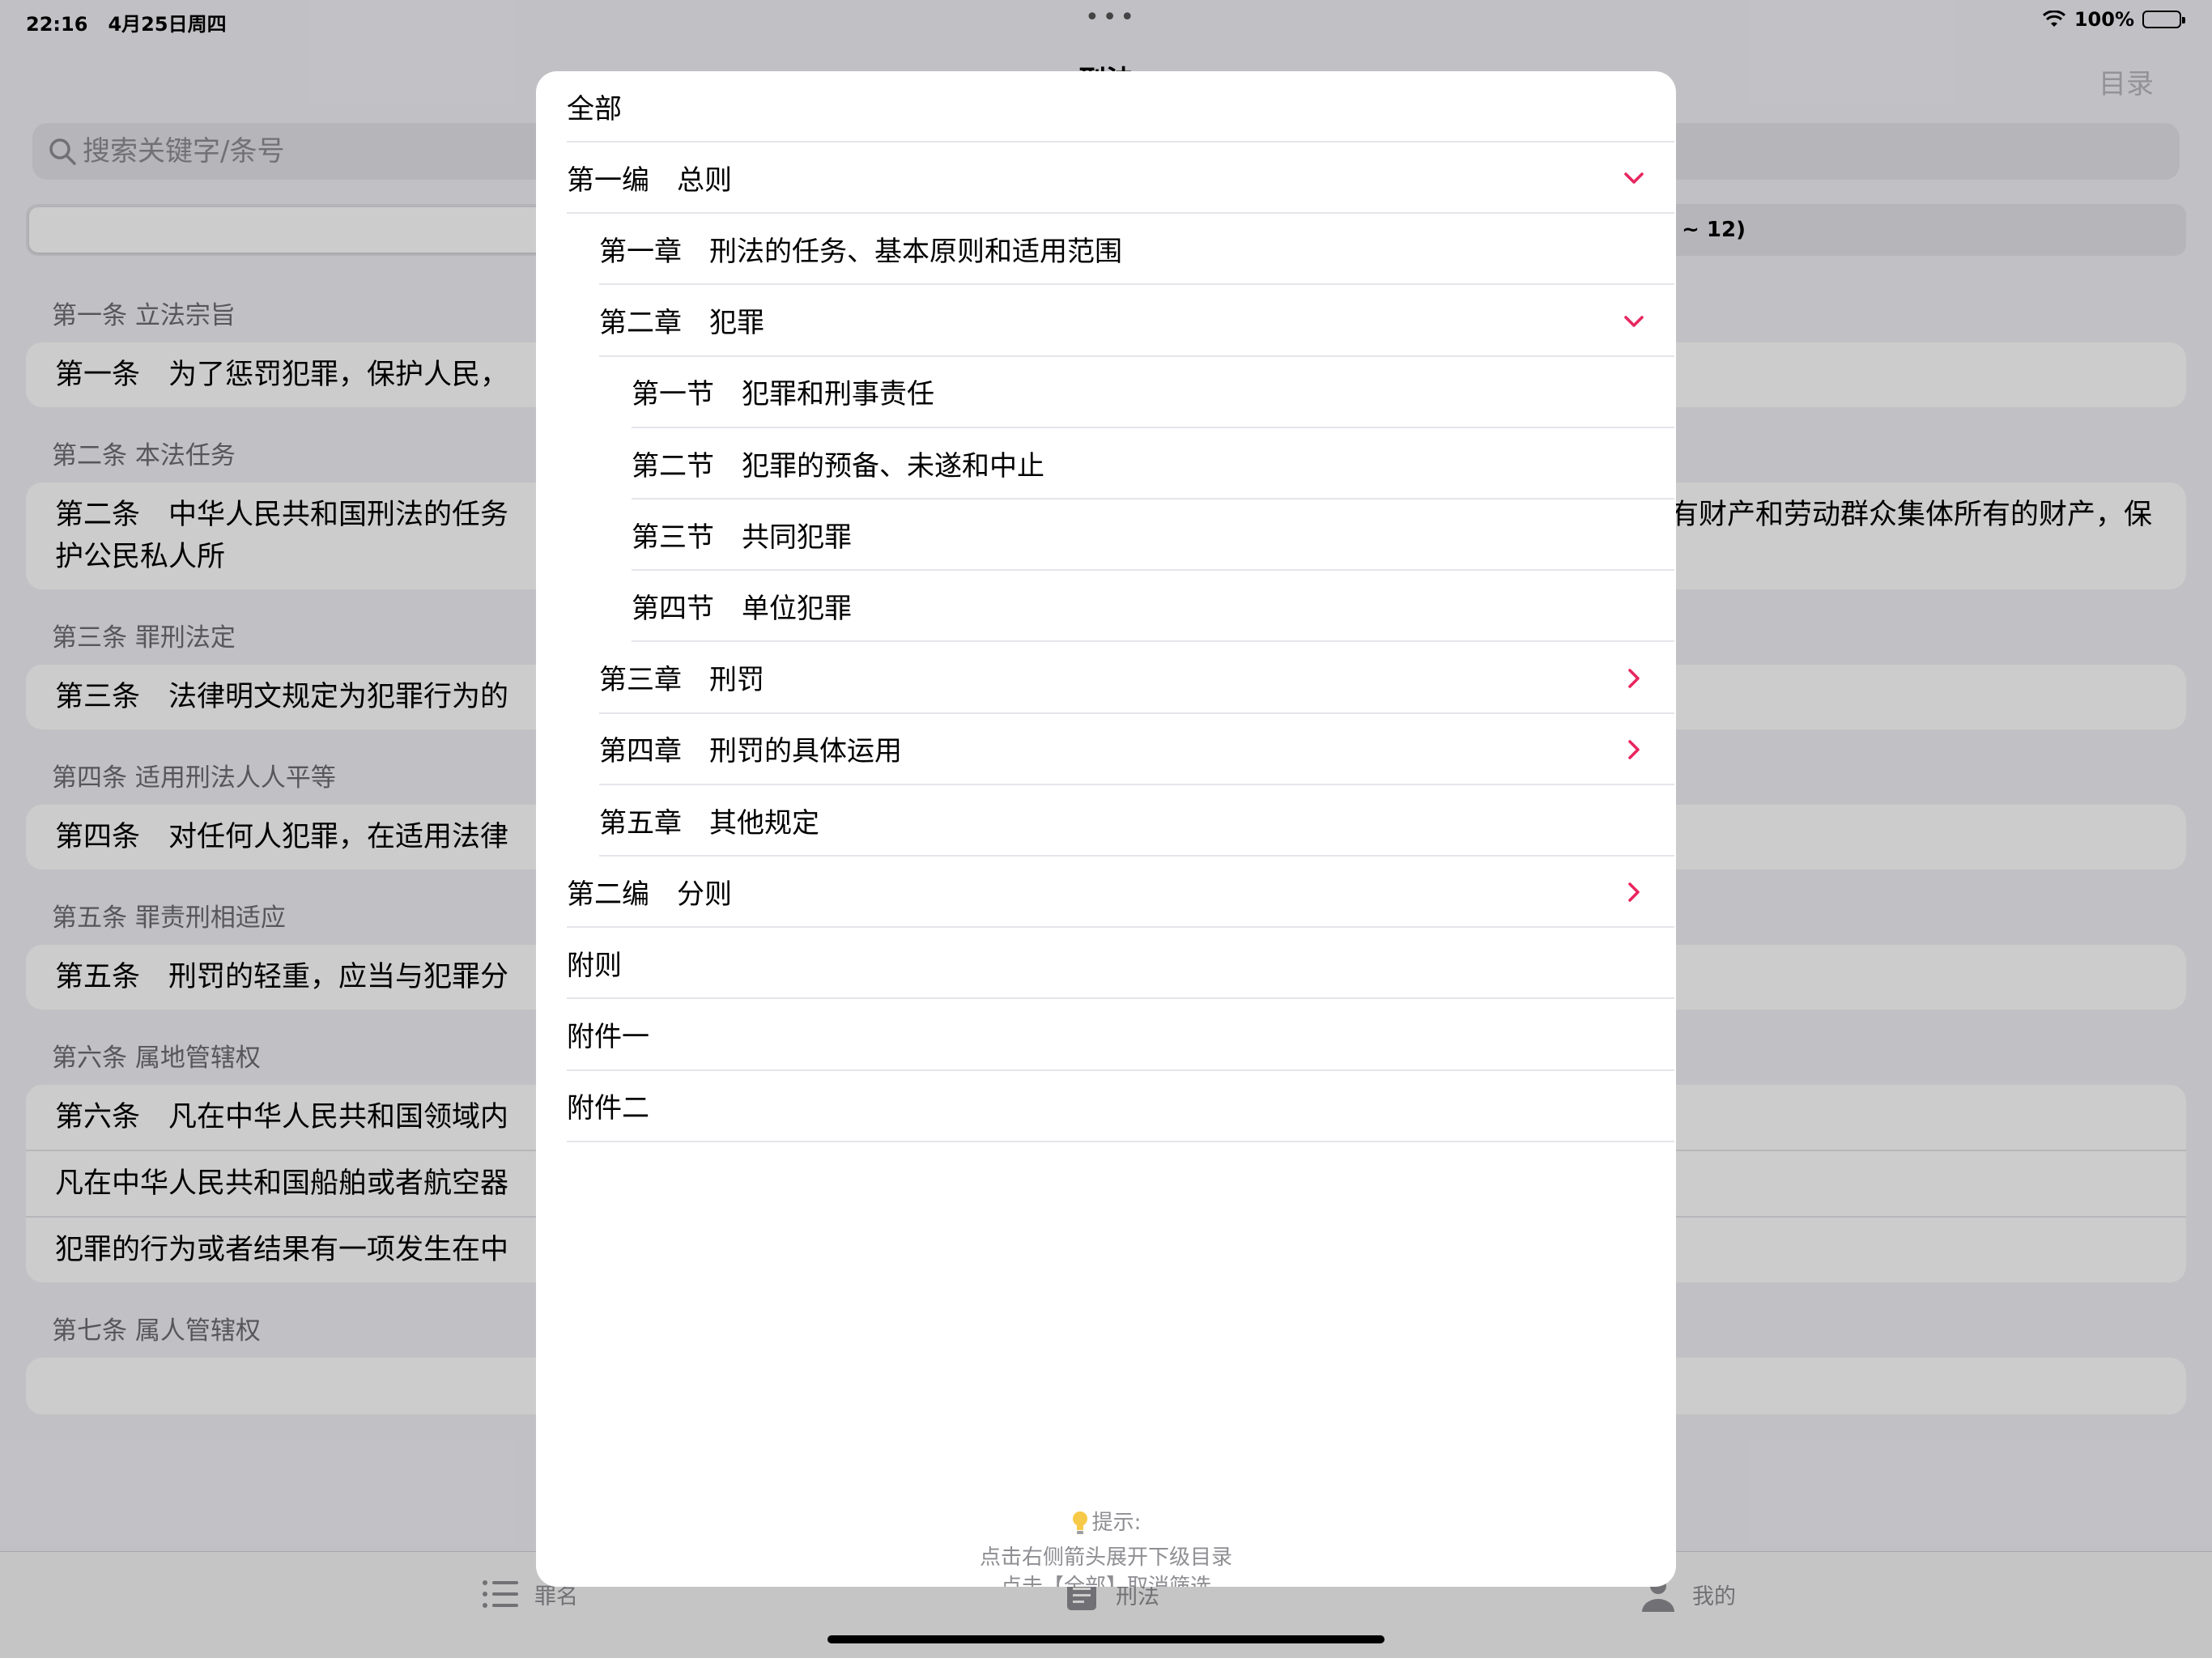 The height and width of the screenshot is (1658, 2212). Describe the element at coordinates (1153, 464) in the screenshot. I see `toc-item: 第二节 犯罪的预备、未遂和中止` at that location.